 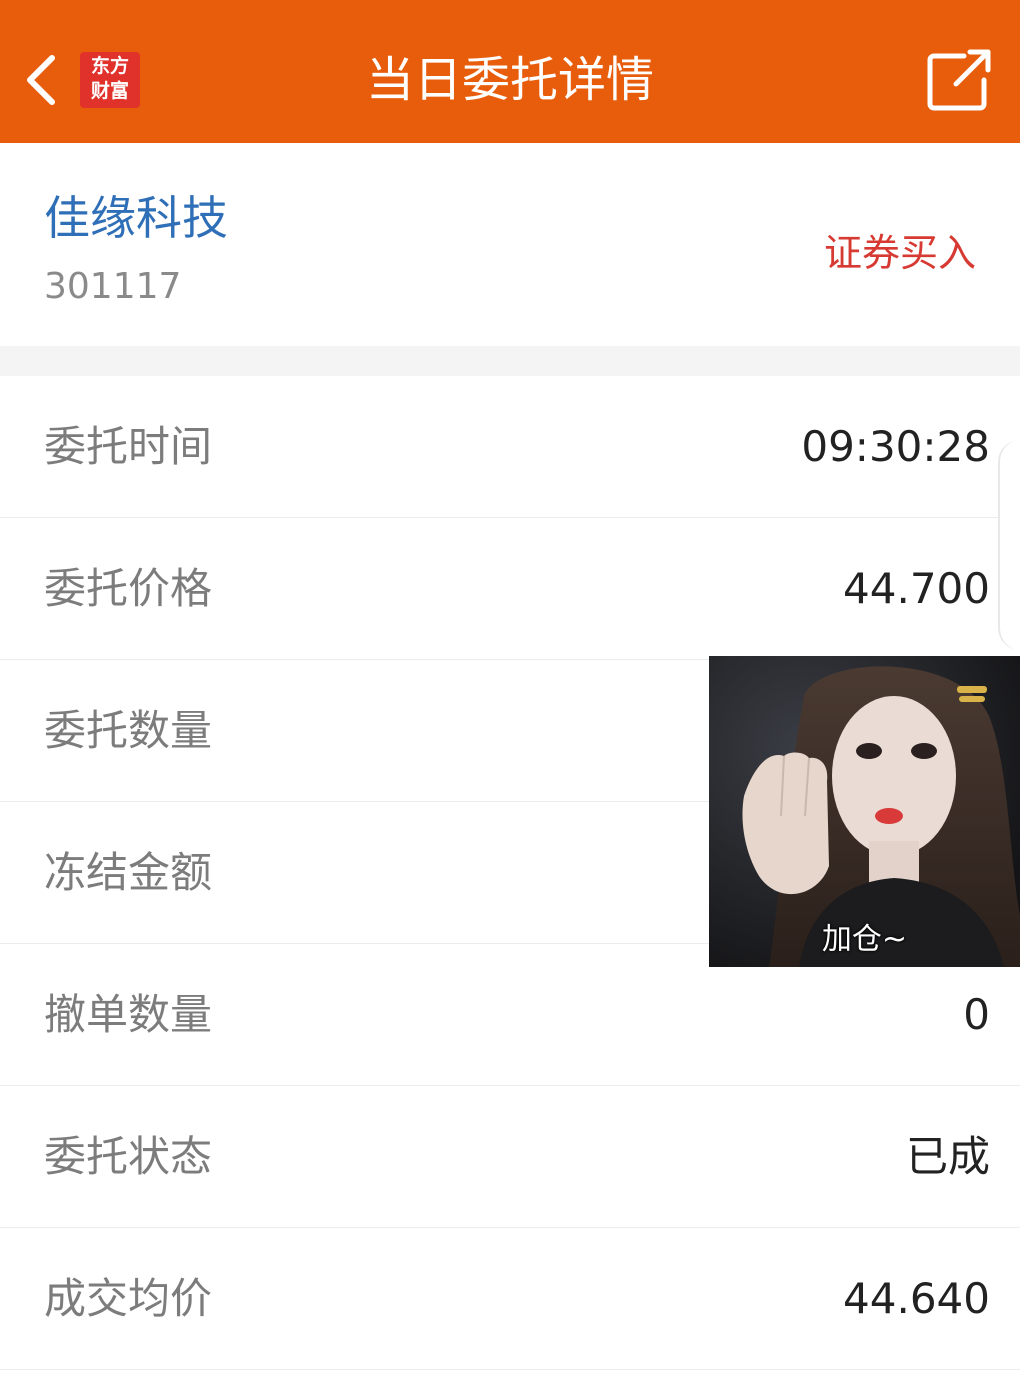 I want to click on detail-label: 委托状态, so click(x=128, y=1156).